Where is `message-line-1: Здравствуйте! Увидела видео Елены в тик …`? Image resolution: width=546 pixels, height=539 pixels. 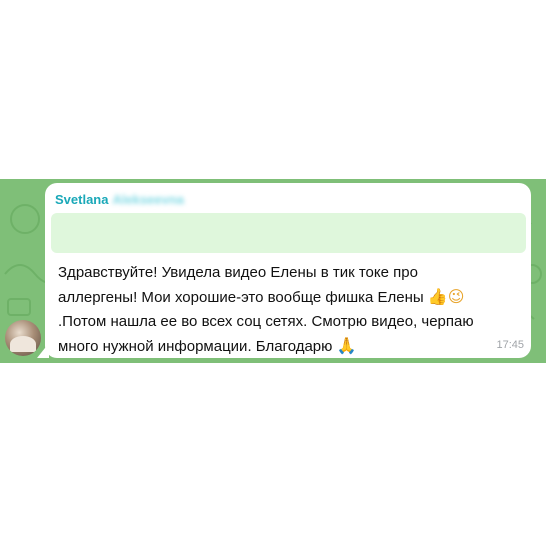 message-line-1: Здравствуйте! Увидела видео Елены в тик … is located at coordinates (238, 272).